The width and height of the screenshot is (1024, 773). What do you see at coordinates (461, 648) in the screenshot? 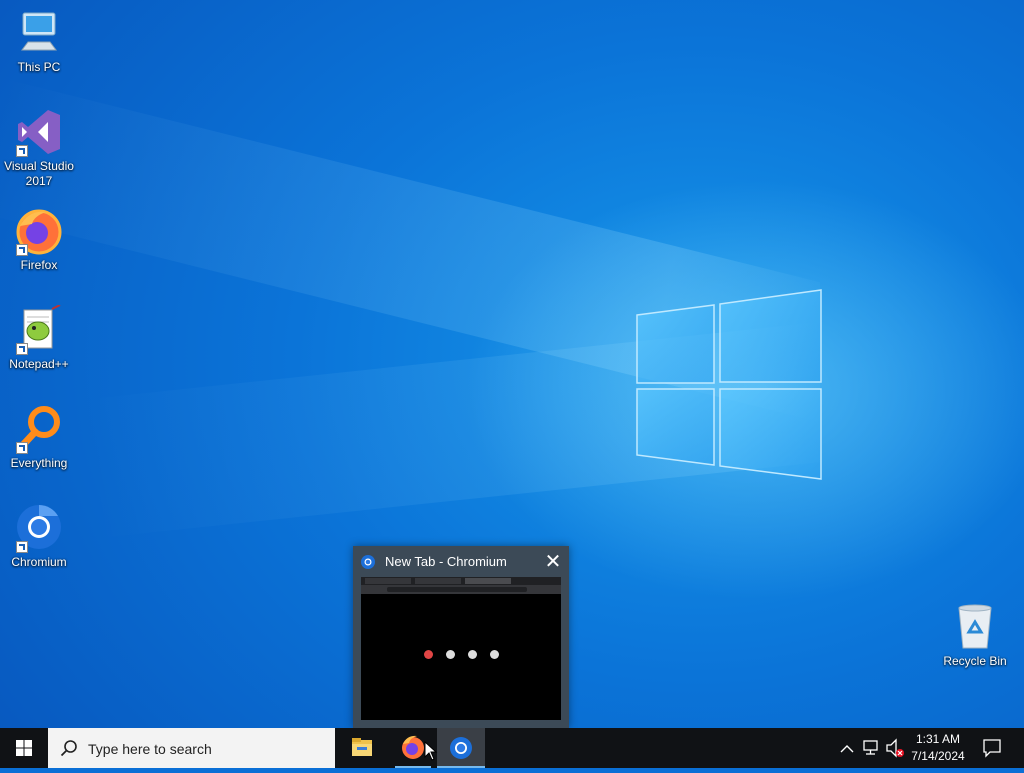
I see `window-preview-image` at bounding box center [461, 648].